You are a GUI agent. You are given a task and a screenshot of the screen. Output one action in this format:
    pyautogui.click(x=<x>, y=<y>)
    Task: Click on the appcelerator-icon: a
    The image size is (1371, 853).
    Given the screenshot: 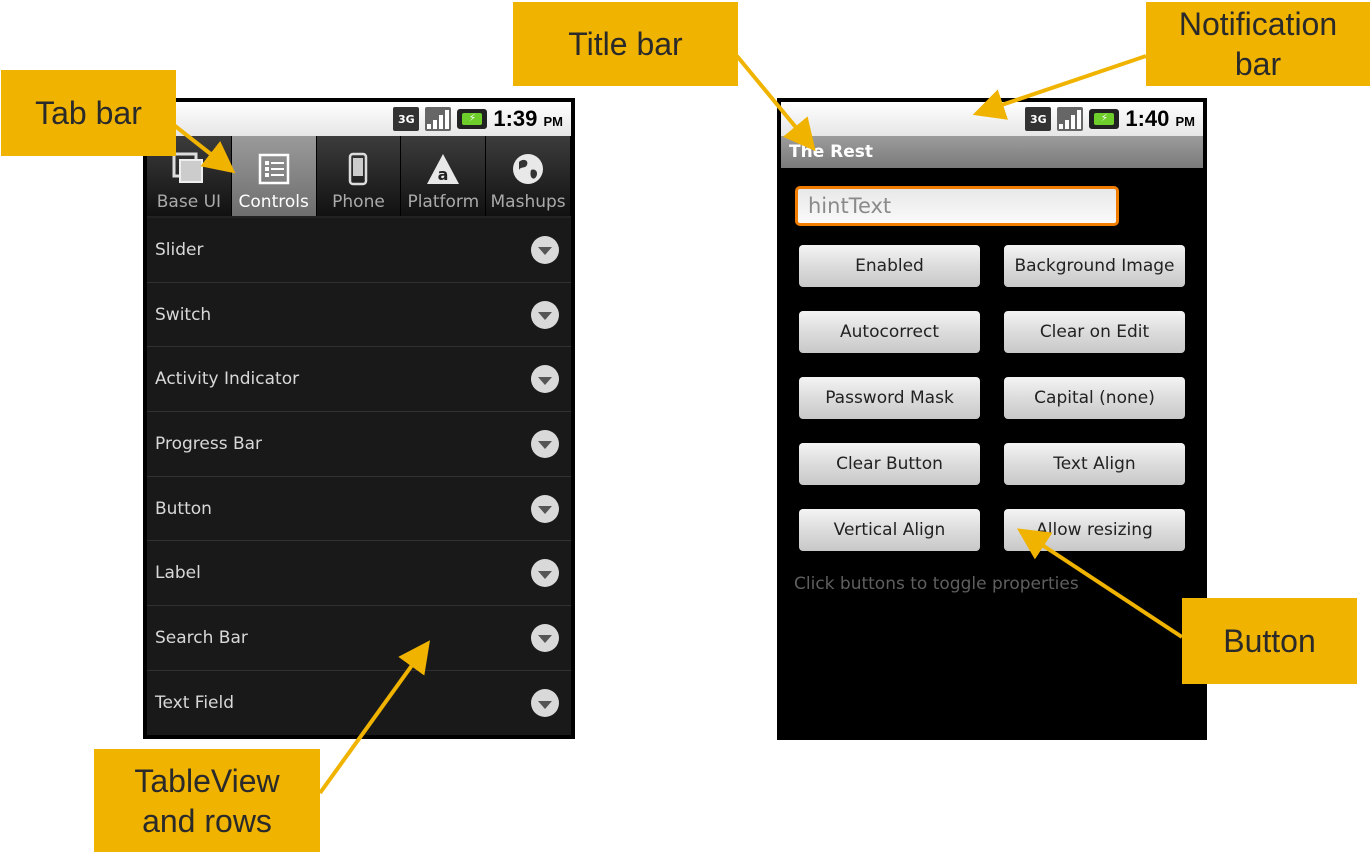 What is the action you would take?
    pyautogui.click(x=443, y=169)
    